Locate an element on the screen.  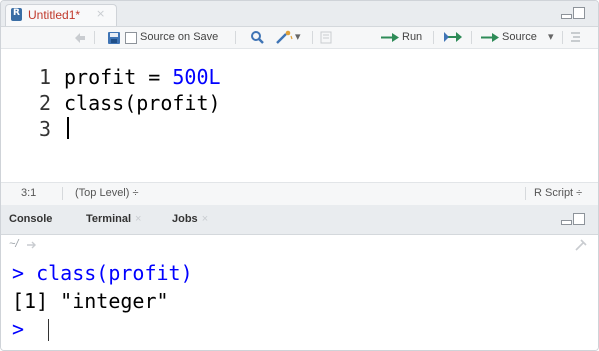
code-line-2: class(profit) is located at coordinates (142, 103).